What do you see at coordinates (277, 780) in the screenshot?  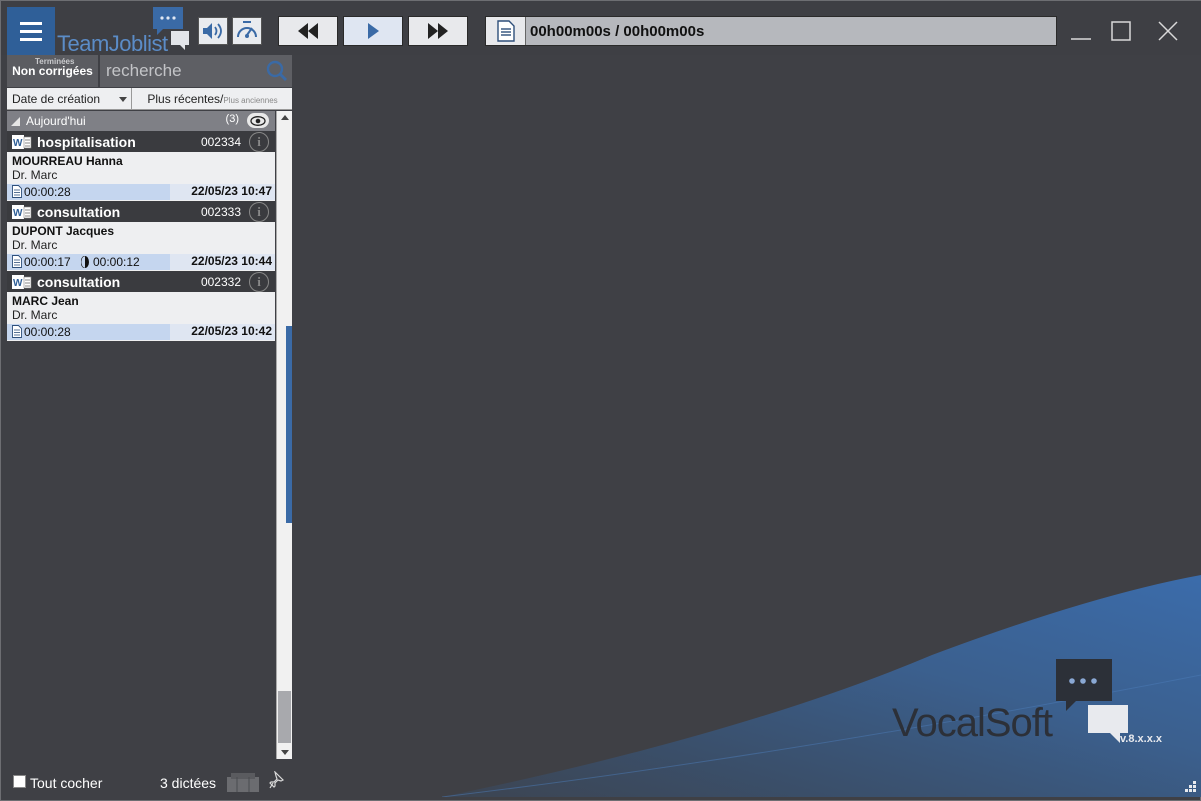 I see `pin-icon` at bounding box center [277, 780].